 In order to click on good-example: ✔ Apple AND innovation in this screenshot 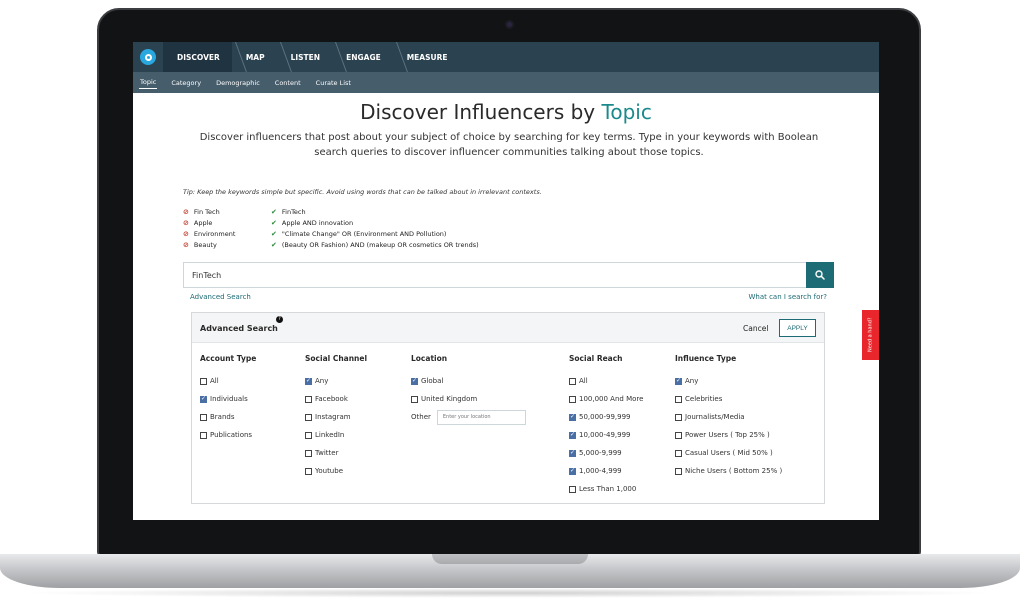, I will do `click(312, 223)`.